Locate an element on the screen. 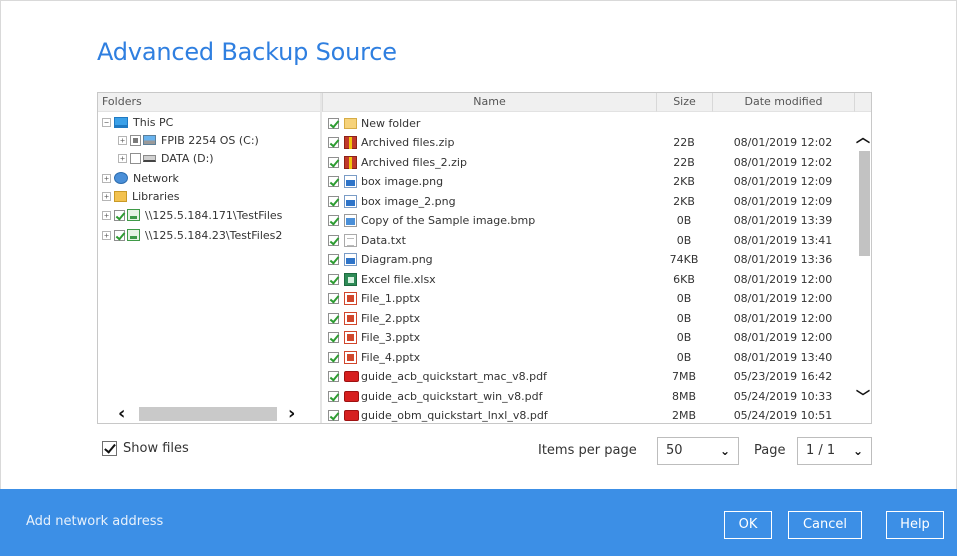 The width and height of the screenshot is (957, 556). excel-file-icon is located at coordinates (350, 279).